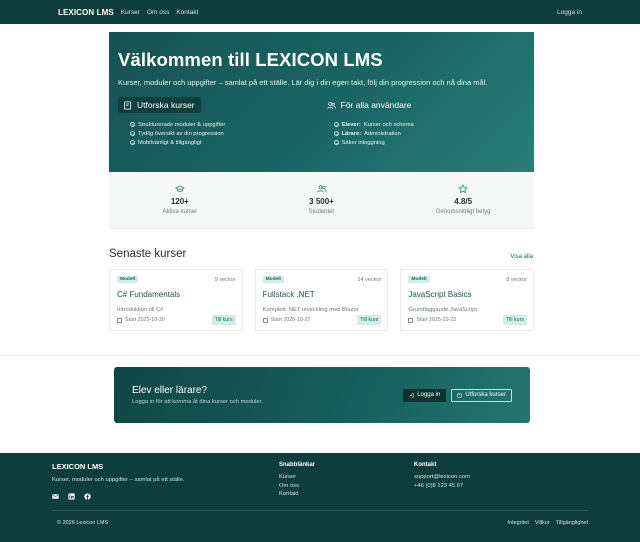  Describe the element at coordinates (424, 142) in the screenshot. I see `list-item: Säker inloggning` at that location.